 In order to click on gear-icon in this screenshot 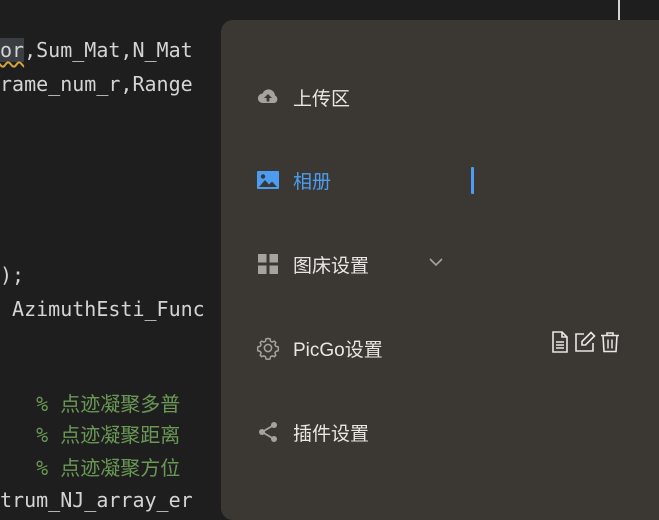, I will do `click(268, 348)`.